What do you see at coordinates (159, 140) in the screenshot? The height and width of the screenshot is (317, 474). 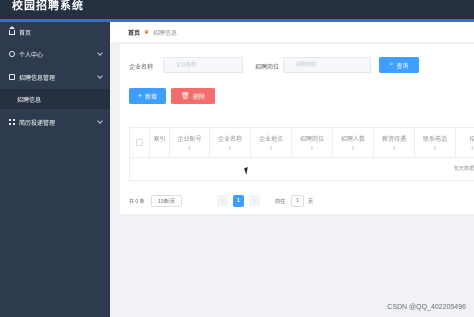 I see `column-label: 索引` at bounding box center [159, 140].